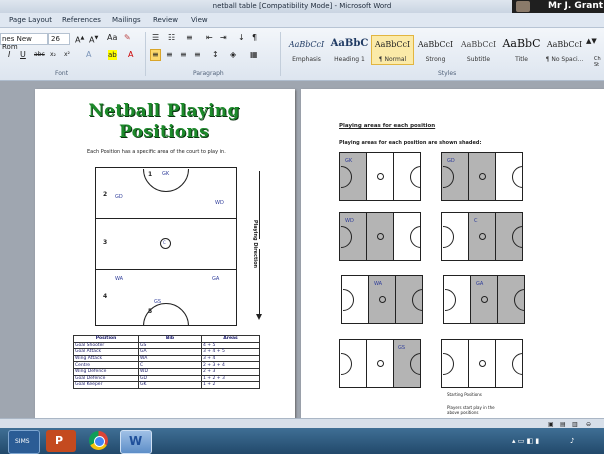 The width and height of the screenshot is (604, 454). I want to click on table-header: Bib, so click(170, 339).